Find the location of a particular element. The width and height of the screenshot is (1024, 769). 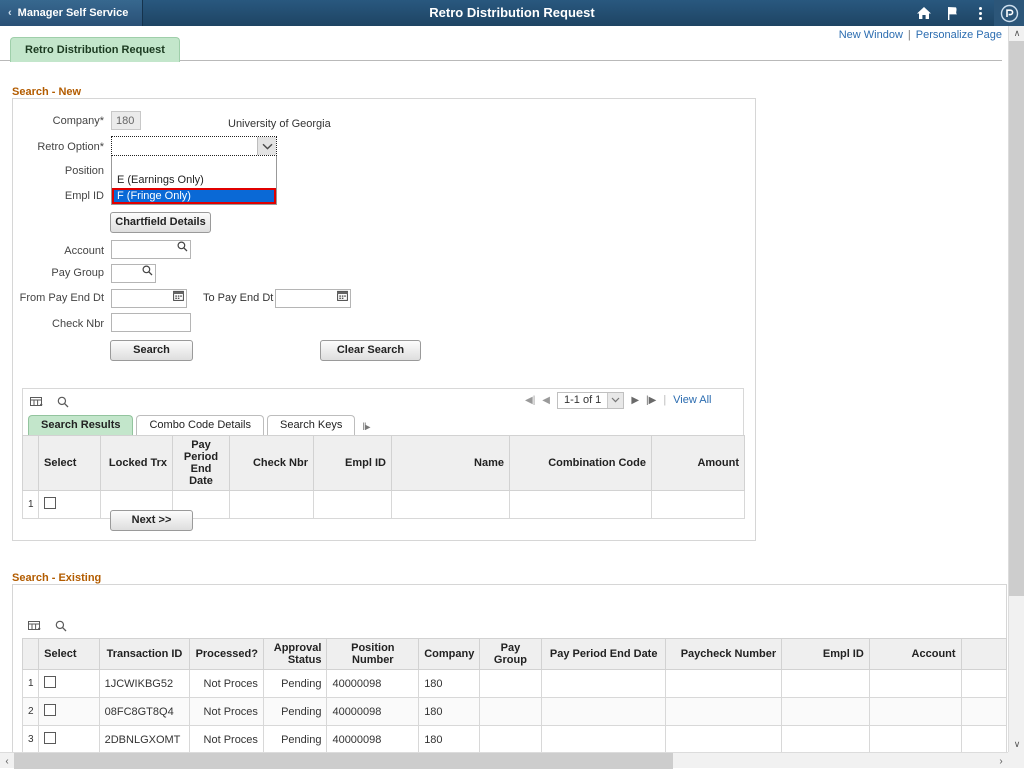

pay-group-label: Pay Group is located at coordinates (52, 273).